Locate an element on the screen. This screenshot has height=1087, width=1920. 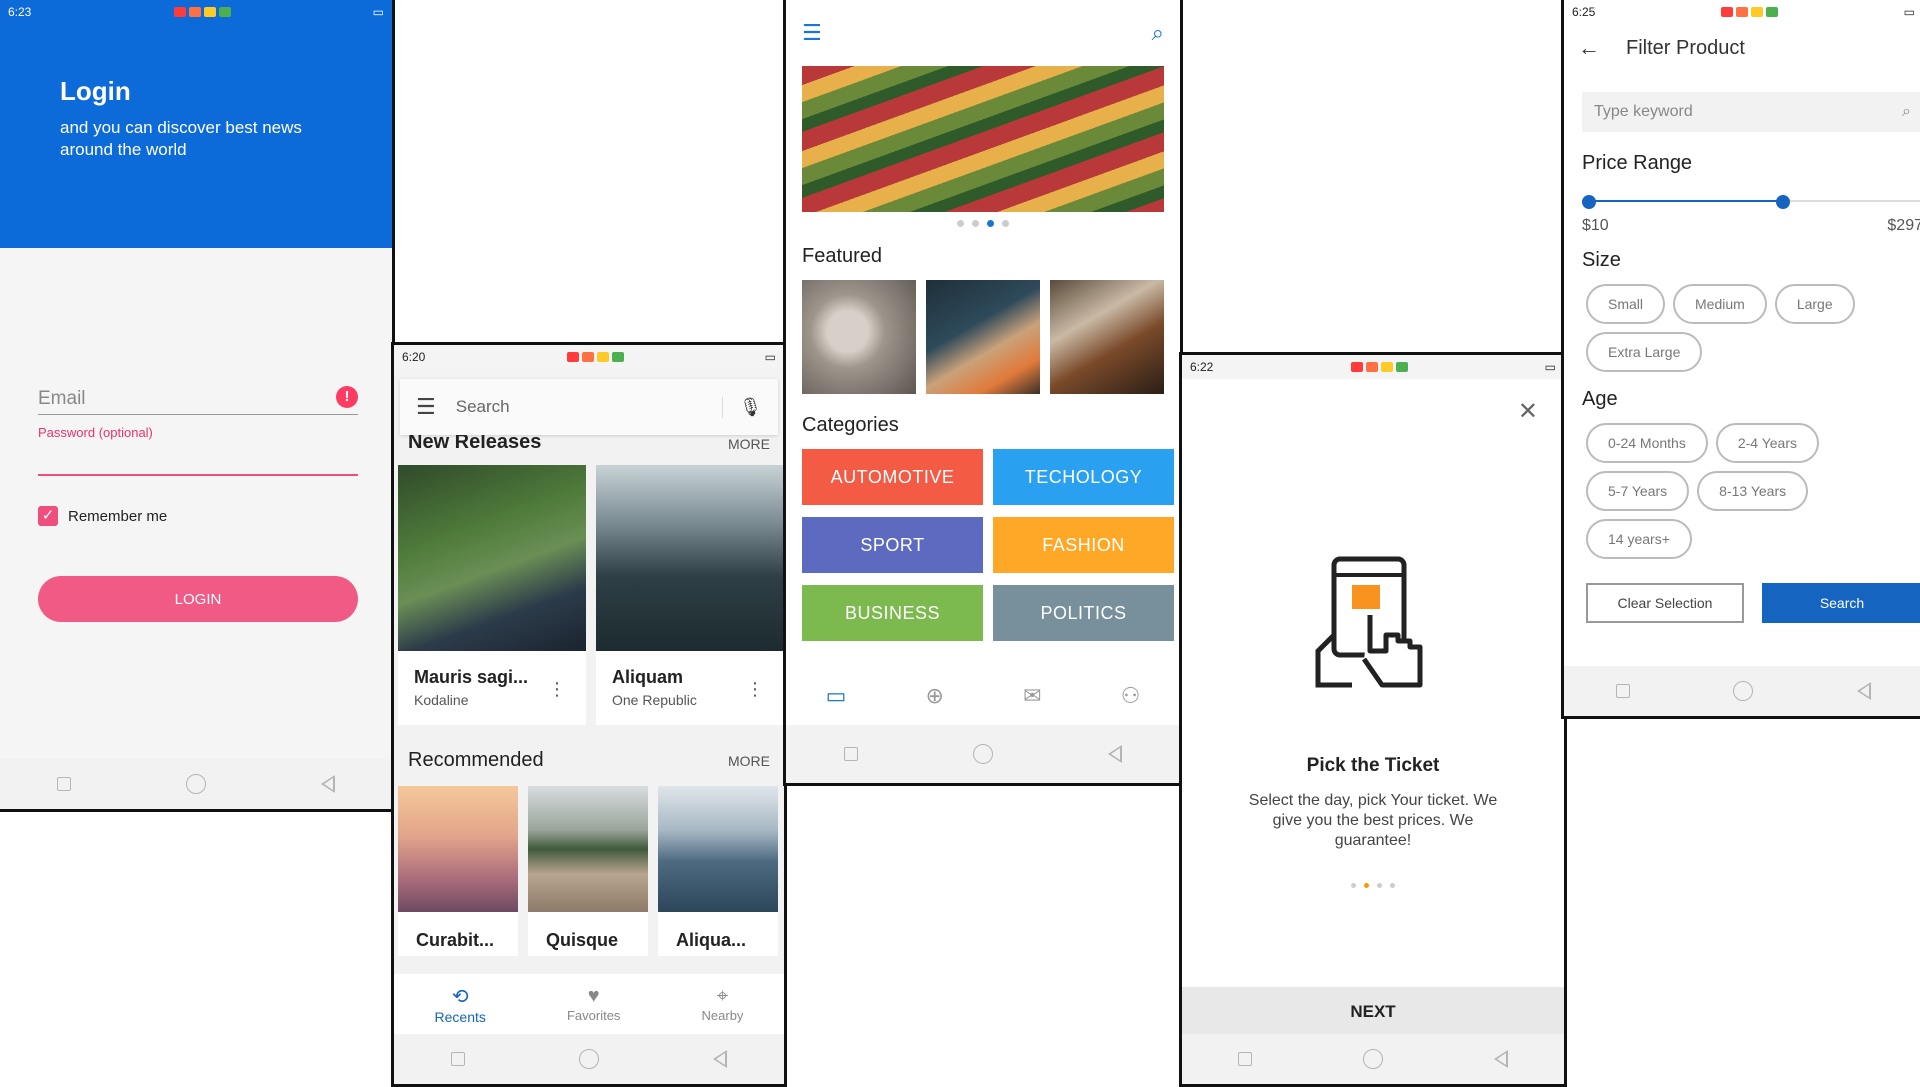
recommended-title: Recommended is located at coordinates (476, 760).